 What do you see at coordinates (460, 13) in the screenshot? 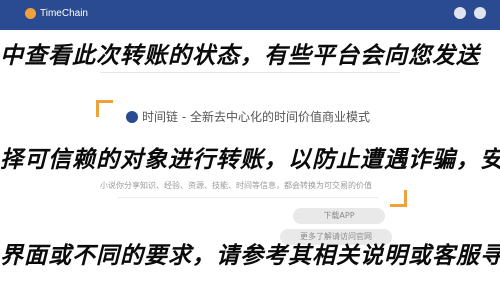
I see `user-icon` at bounding box center [460, 13].